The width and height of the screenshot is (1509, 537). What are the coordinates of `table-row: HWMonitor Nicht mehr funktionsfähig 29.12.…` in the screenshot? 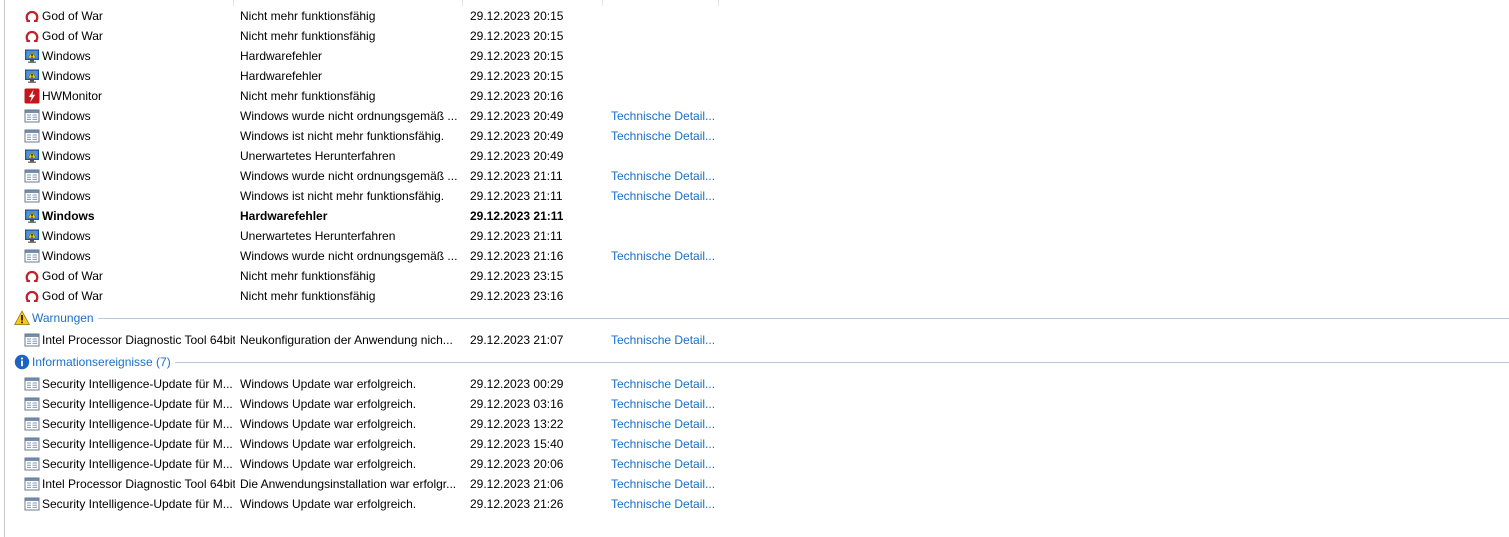 It's located at (754, 96).